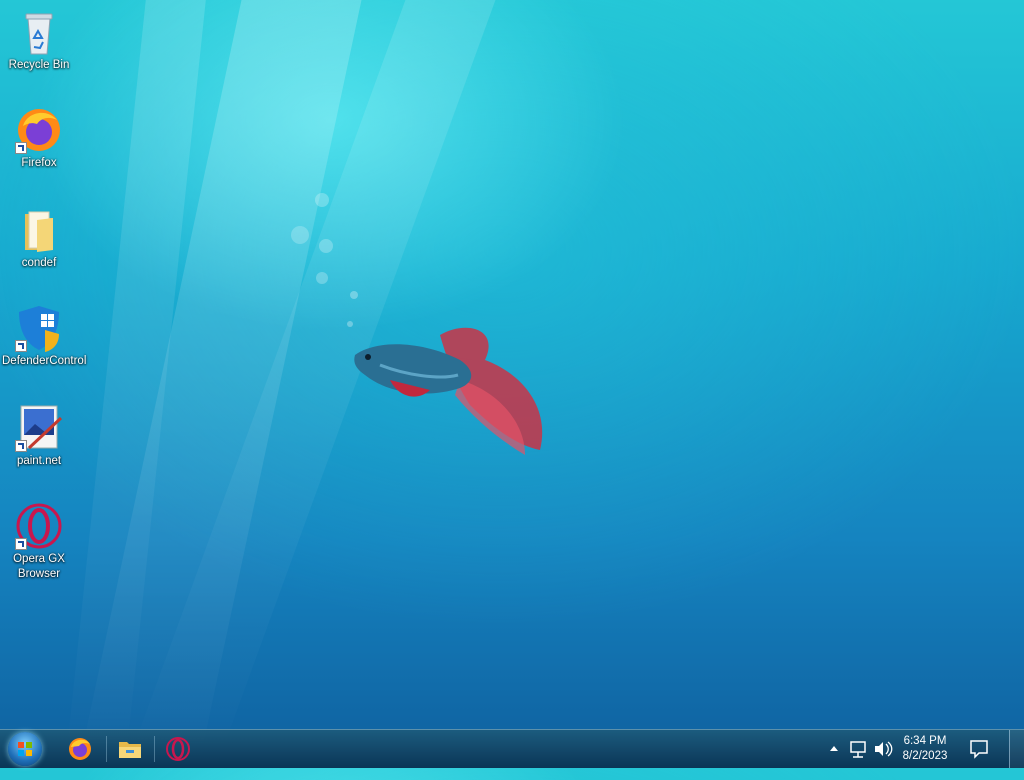 The image size is (1024, 780). I want to click on windows-logo-icon, so click(25, 749).